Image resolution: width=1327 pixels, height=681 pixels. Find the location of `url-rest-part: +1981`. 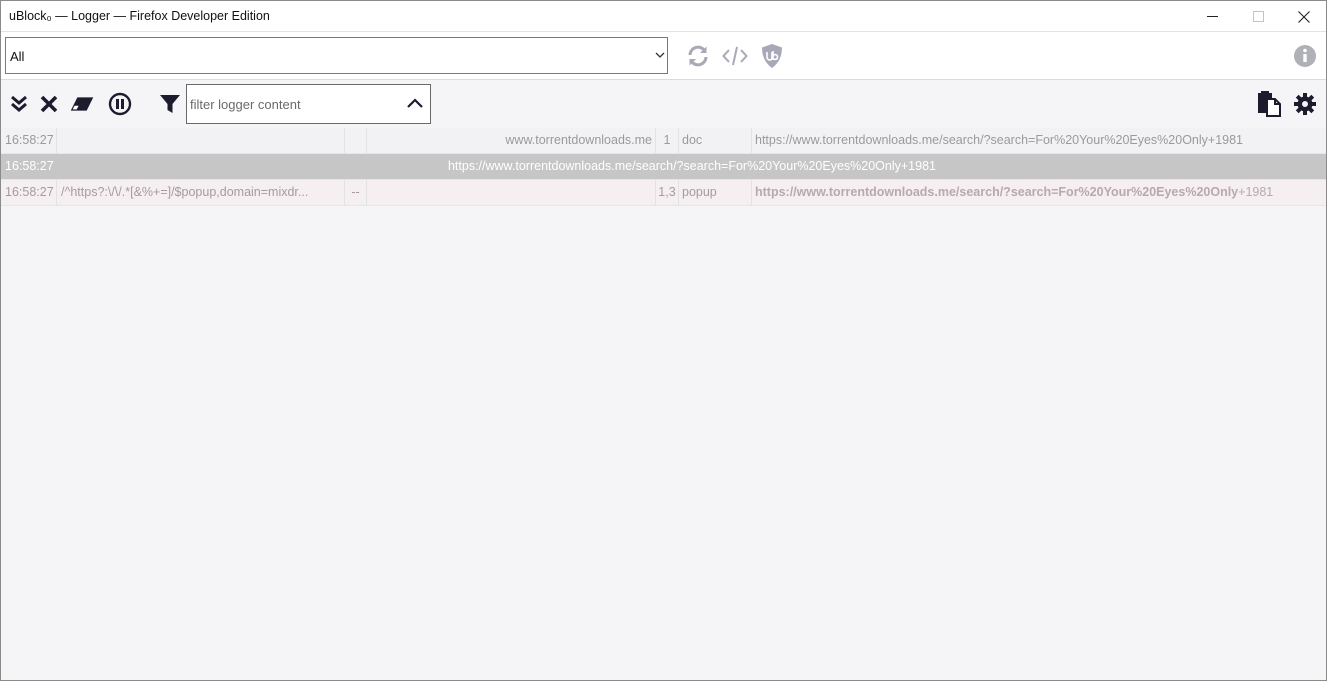

url-rest-part: +1981 is located at coordinates (1256, 192).